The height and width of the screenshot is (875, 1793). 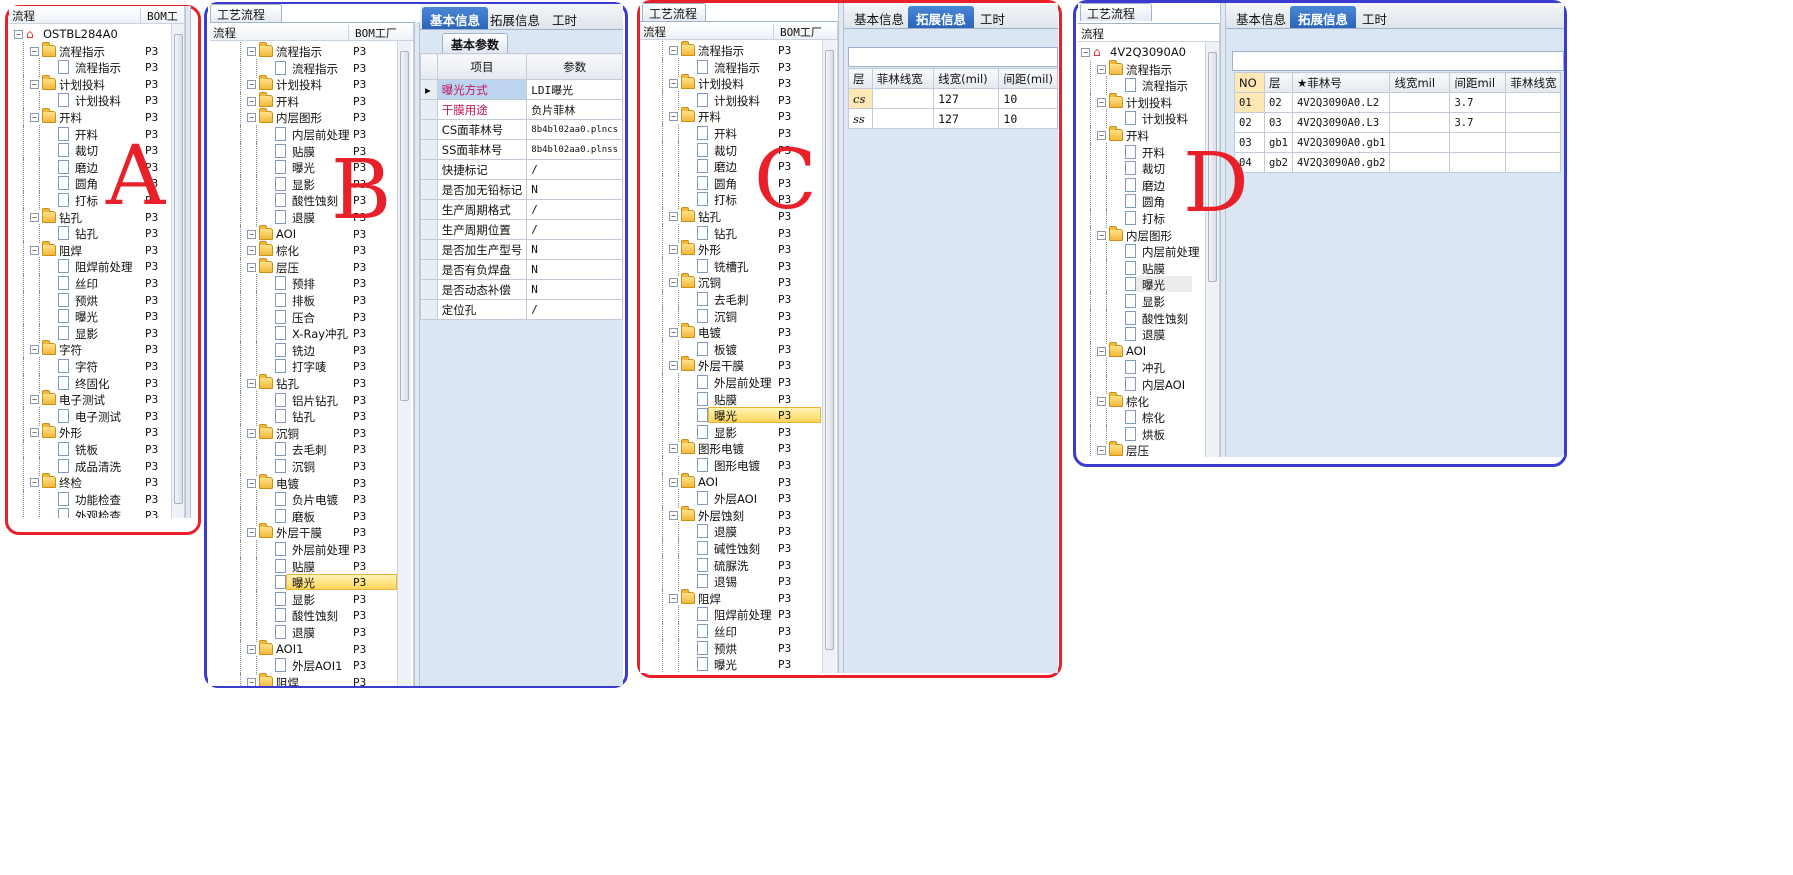 What do you see at coordinates (574, 129) in the screenshot?
I see `param-value: 8b4bl02aa0.plncs` at bounding box center [574, 129].